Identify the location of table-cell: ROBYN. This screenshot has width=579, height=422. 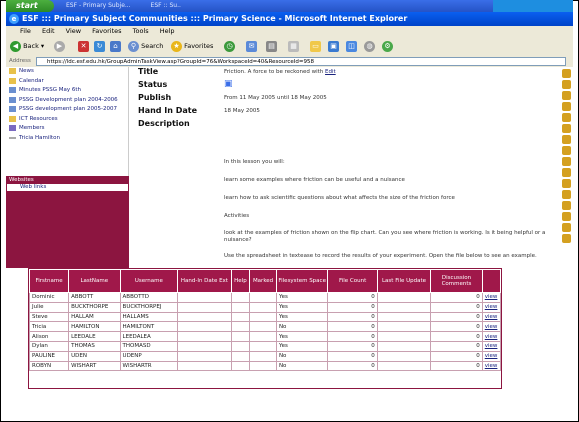
(49, 366).